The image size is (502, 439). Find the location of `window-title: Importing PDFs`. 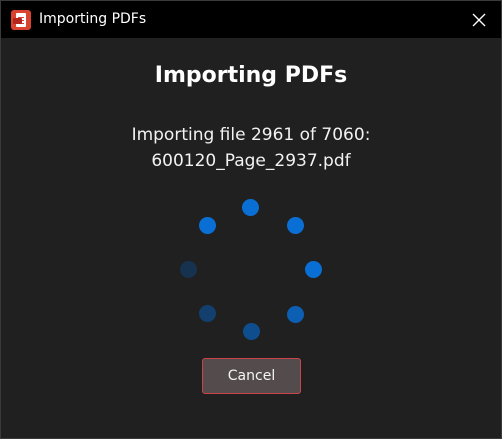

window-title: Importing PDFs is located at coordinates (93, 19).